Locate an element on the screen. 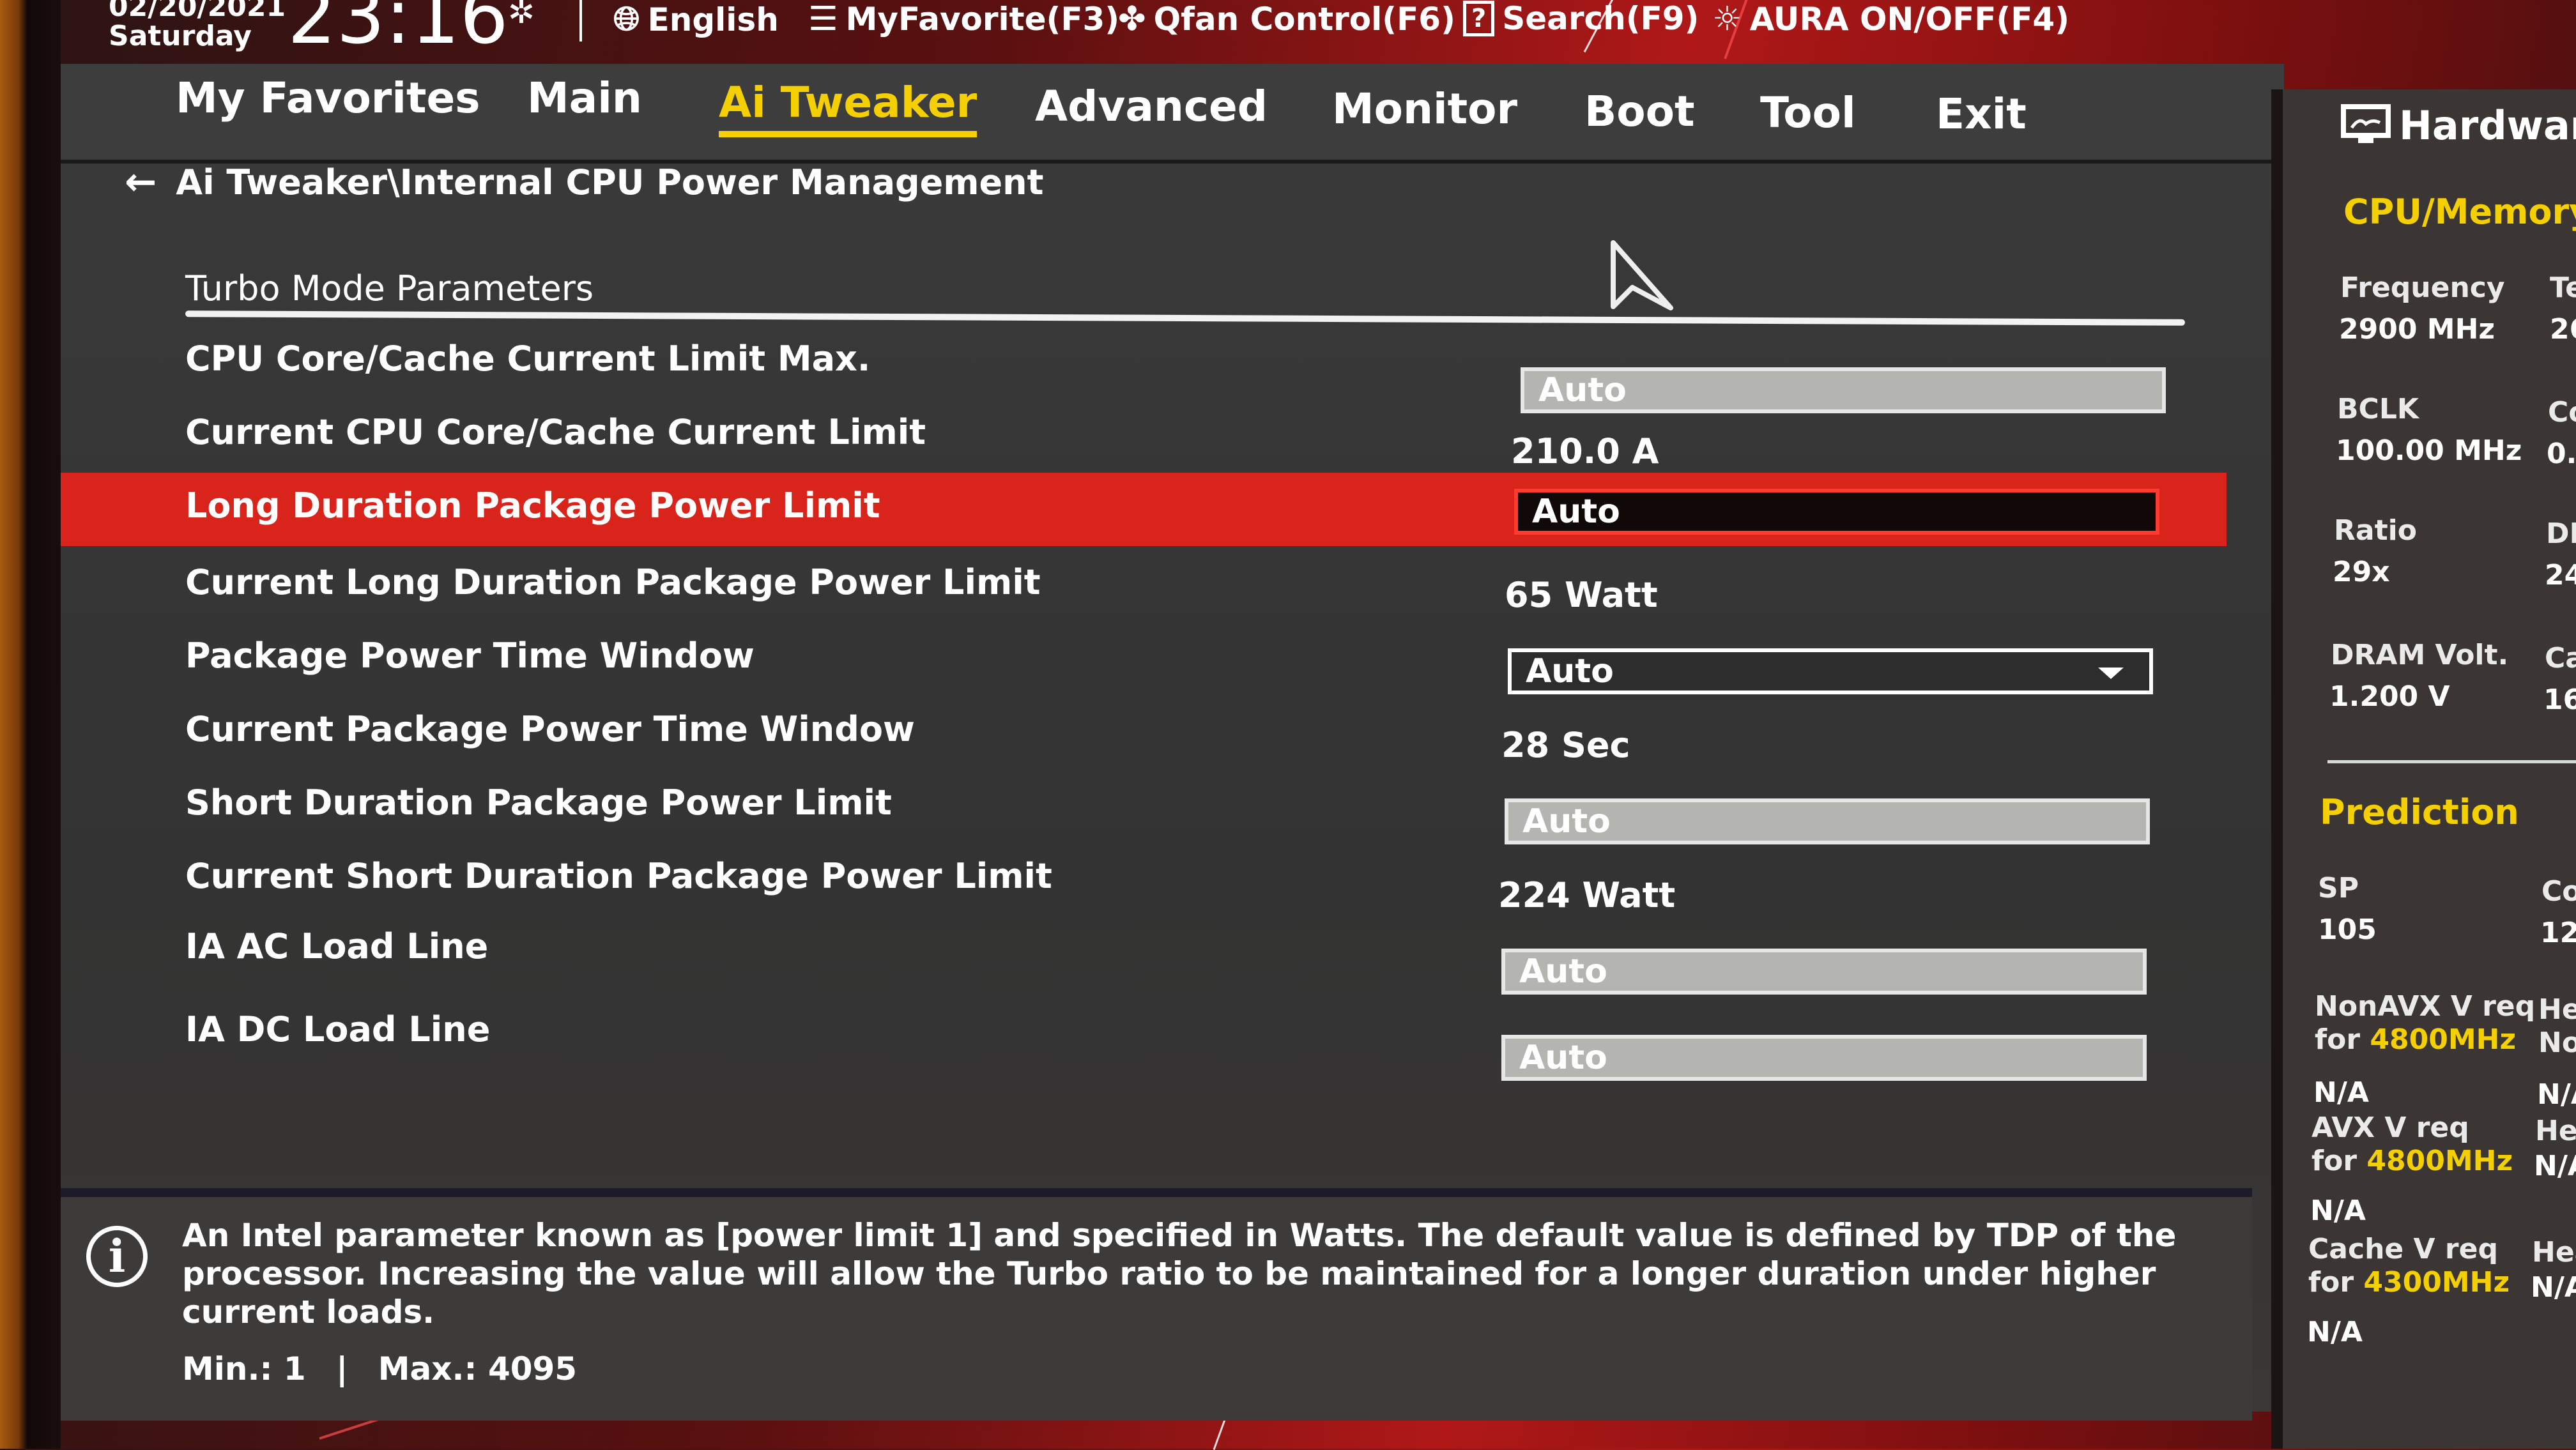 This screenshot has width=2576, height=1450. tab-main: Main is located at coordinates (584, 99).